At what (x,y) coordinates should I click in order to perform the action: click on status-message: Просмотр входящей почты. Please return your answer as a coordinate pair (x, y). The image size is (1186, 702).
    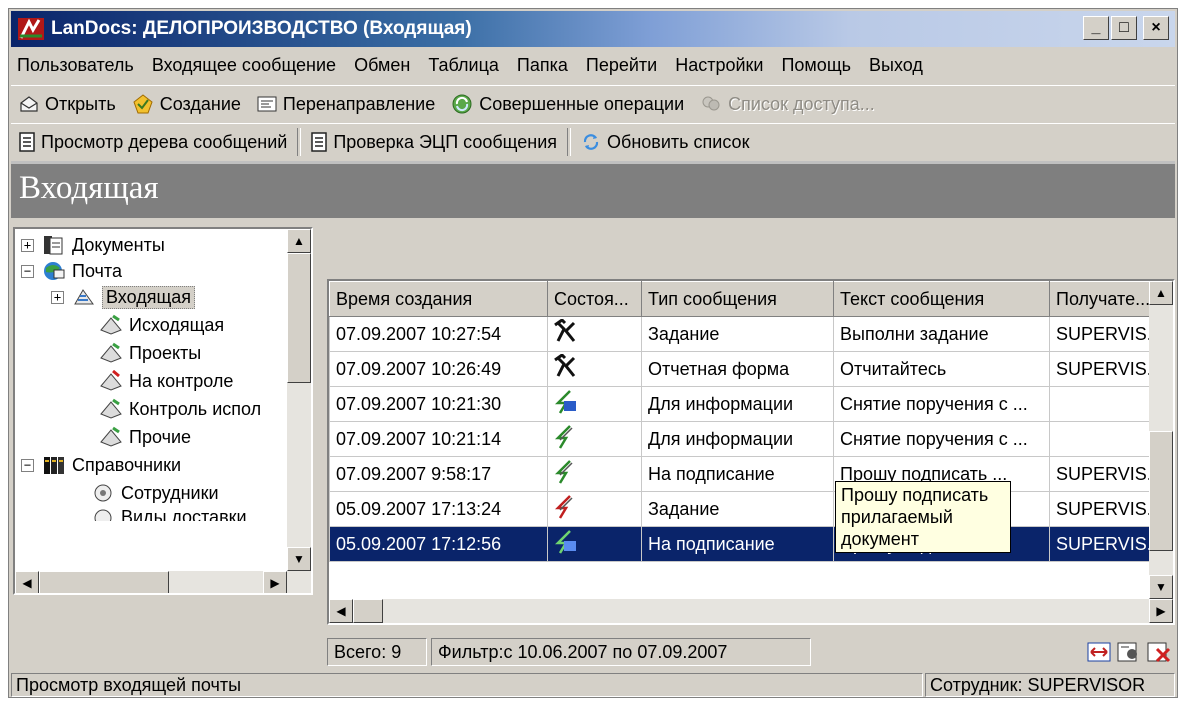
    Looking at the image, I should click on (467, 685).